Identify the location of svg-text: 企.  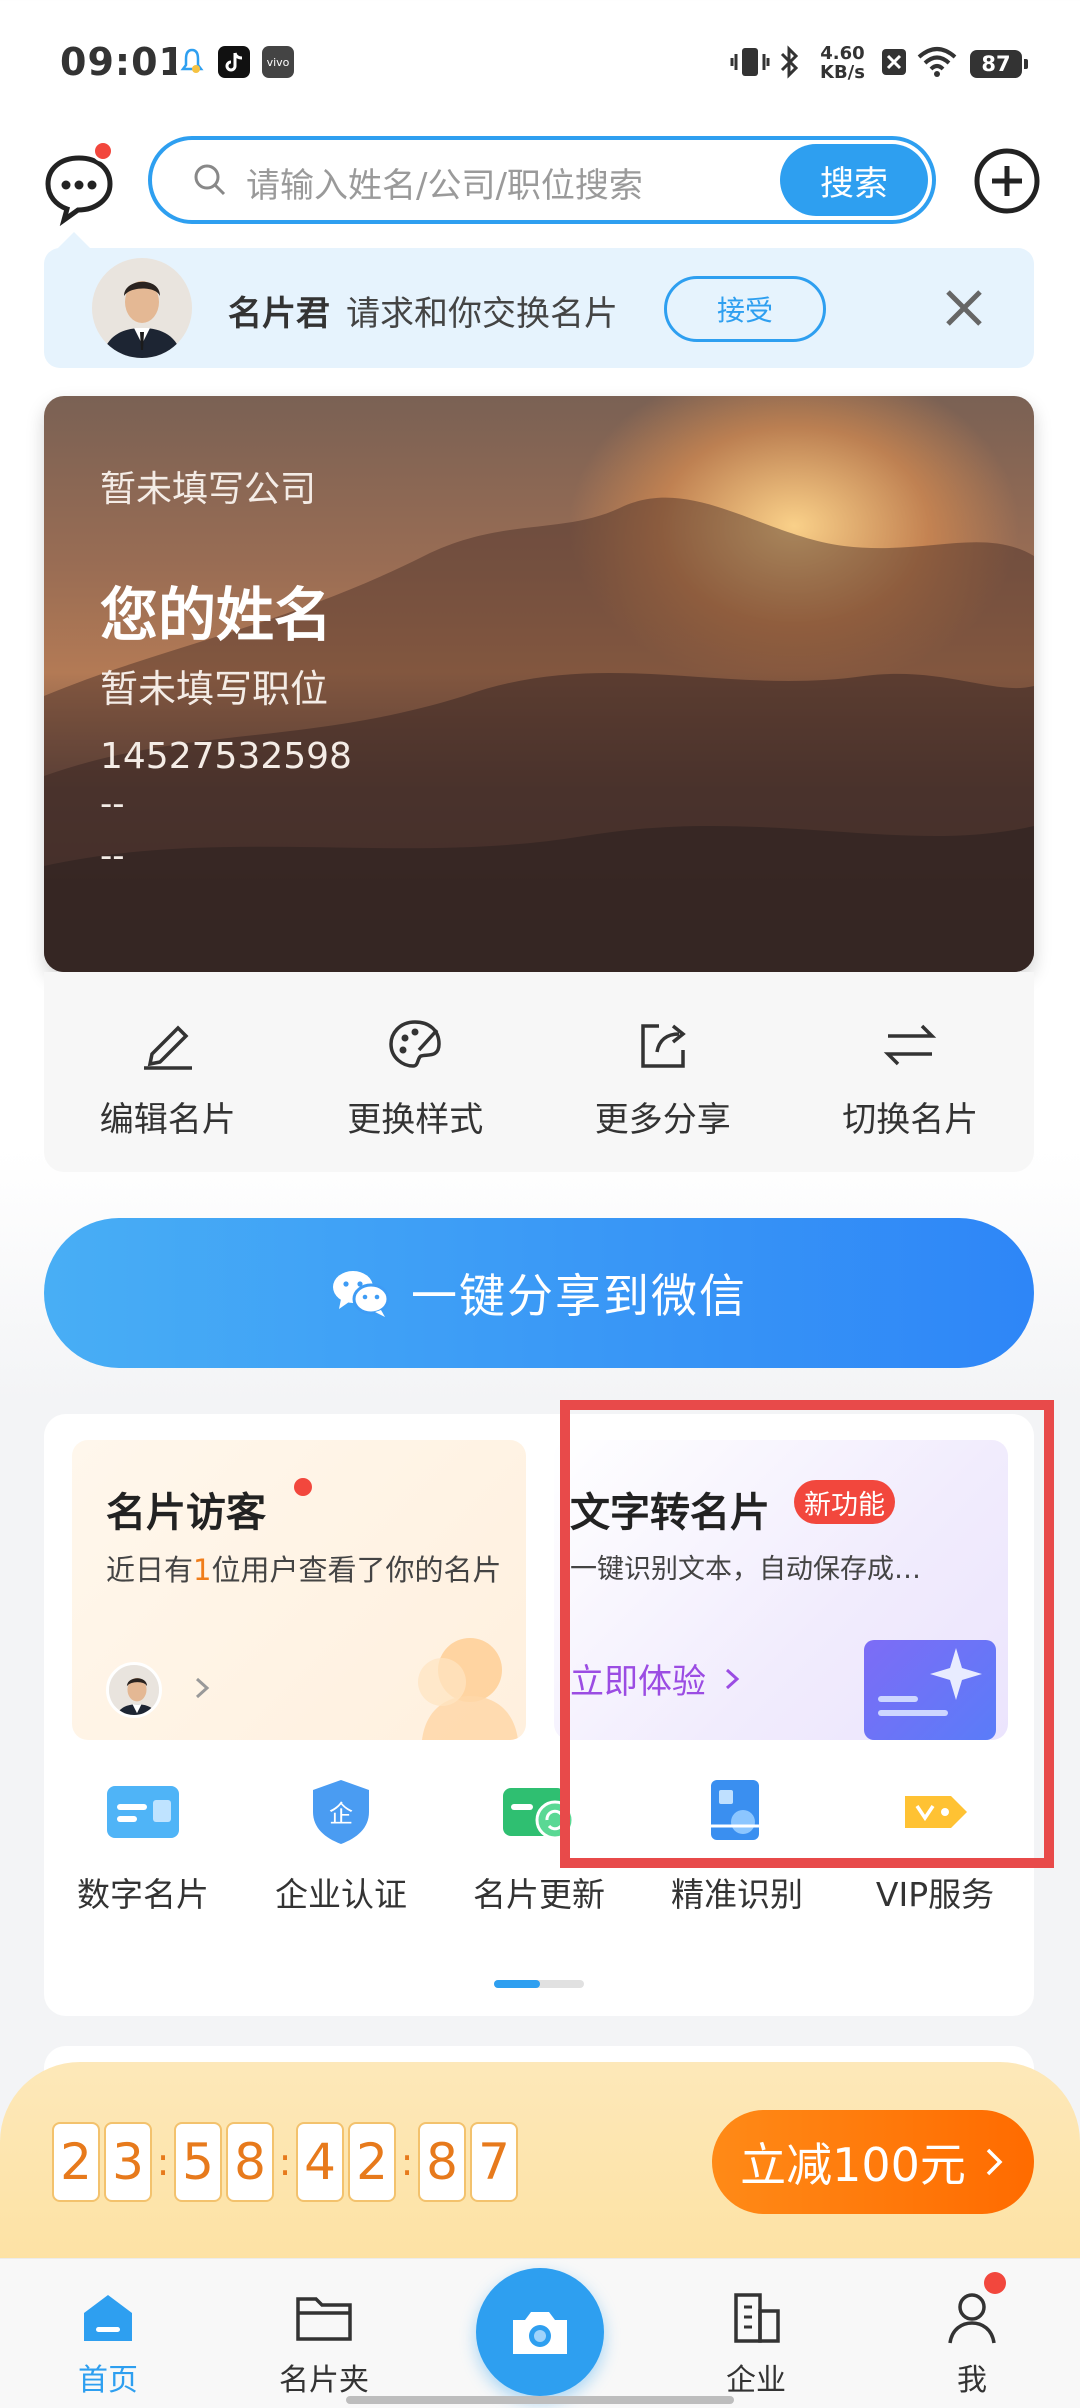
(341, 1814).